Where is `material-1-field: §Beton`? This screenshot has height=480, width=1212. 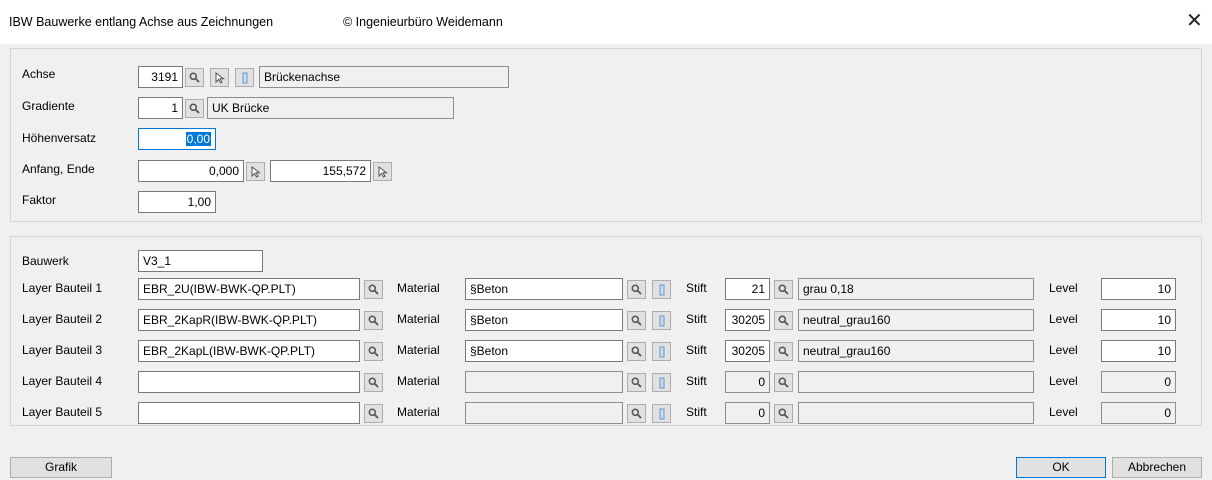 material-1-field: §Beton is located at coordinates (544, 289).